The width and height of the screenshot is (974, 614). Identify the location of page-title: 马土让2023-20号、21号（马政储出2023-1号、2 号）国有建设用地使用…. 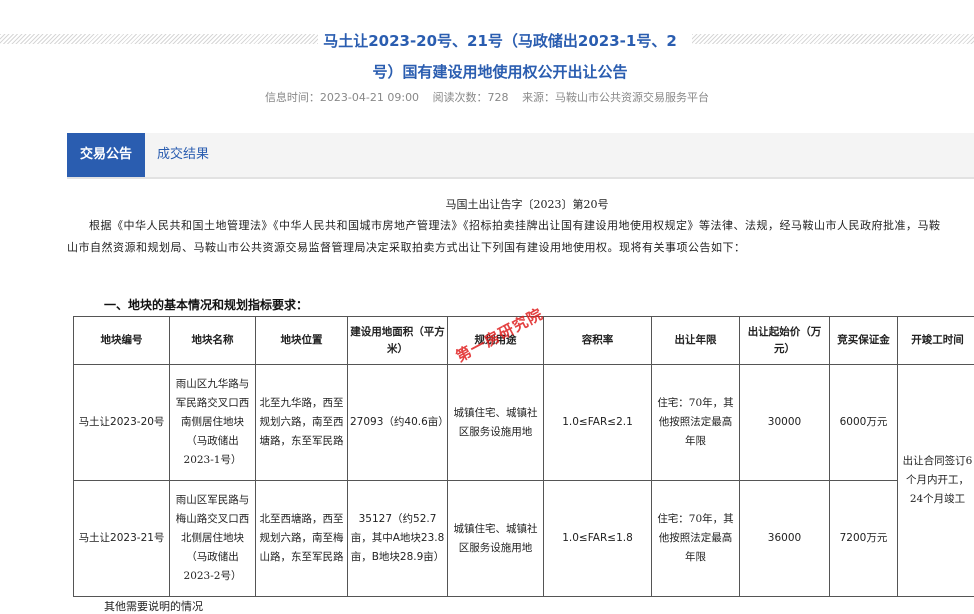
(500, 57).